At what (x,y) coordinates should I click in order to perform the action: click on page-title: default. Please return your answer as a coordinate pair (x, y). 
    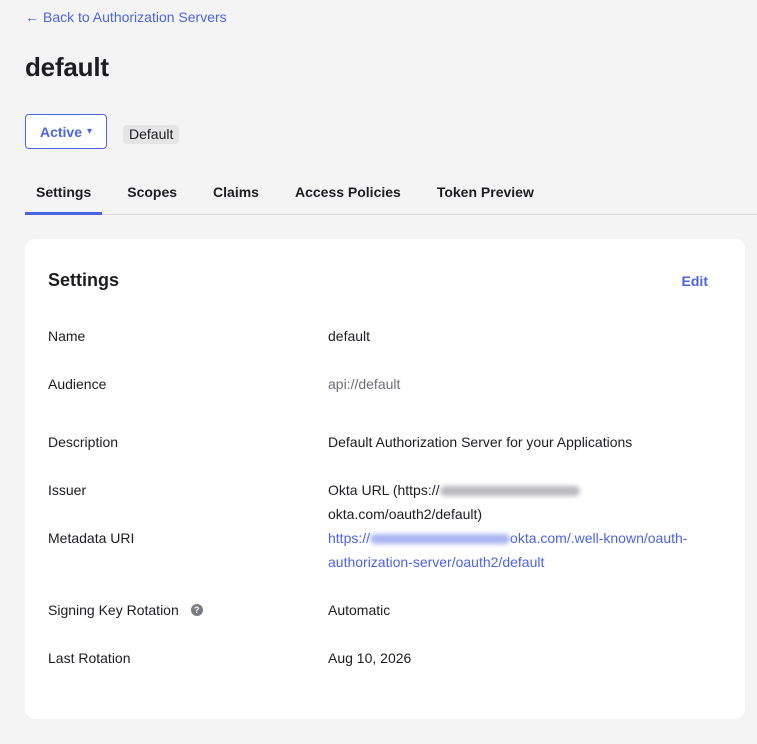
    Looking at the image, I should click on (67, 67).